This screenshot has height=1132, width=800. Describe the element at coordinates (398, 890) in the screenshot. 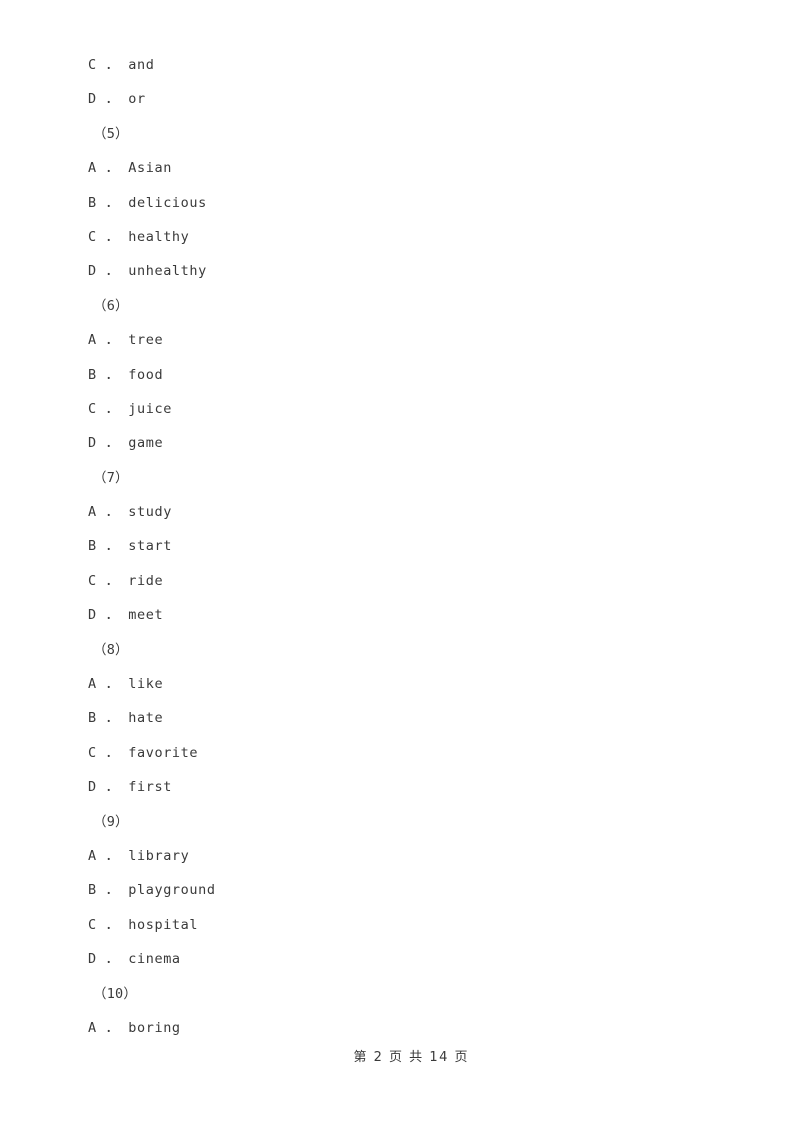

I see `answer-option: B ． playground` at that location.